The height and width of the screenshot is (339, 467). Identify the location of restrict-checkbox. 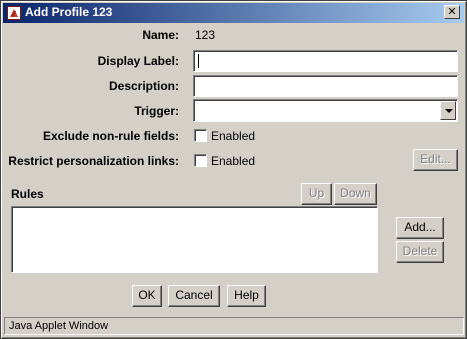
(200, 160).